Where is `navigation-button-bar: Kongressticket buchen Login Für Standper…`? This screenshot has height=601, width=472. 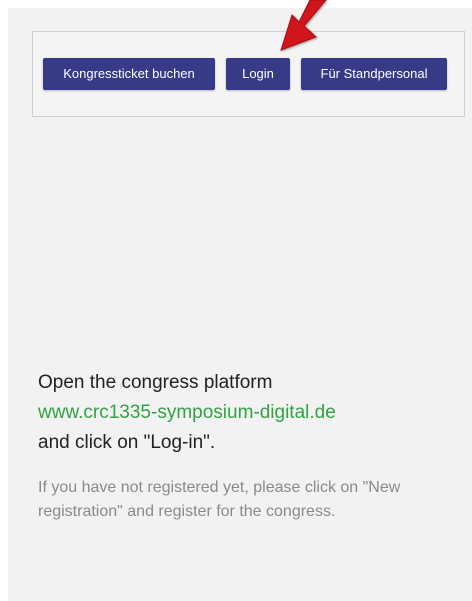 navigation-button-bar: Kongressticket buchen Login Für Standper… is located at coordinates (248, 74).